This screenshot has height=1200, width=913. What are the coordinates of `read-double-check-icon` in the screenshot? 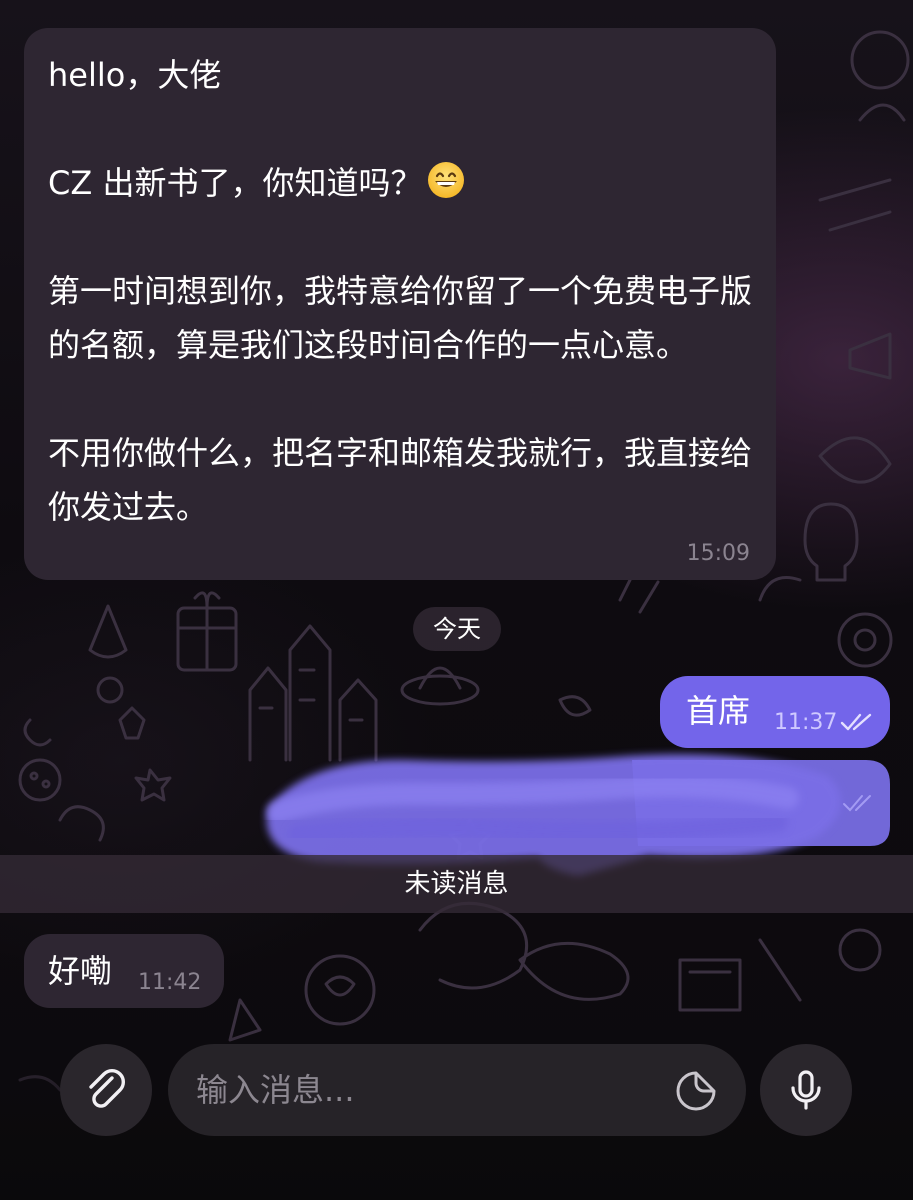 It's located at (856, 722).